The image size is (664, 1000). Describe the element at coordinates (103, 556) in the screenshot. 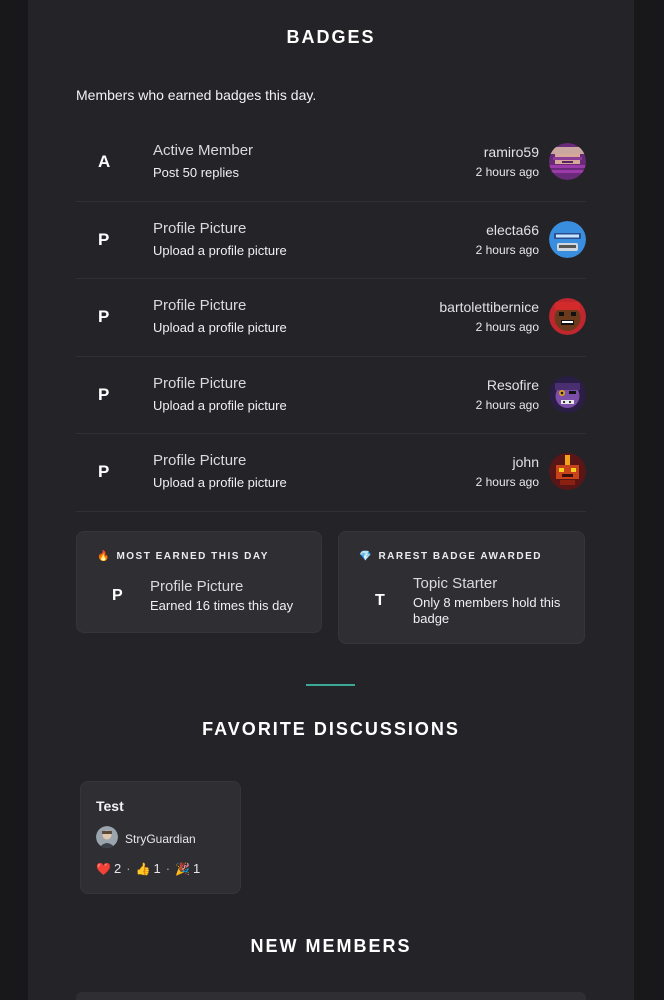

I see `fire-icon: 🔥` at that location.